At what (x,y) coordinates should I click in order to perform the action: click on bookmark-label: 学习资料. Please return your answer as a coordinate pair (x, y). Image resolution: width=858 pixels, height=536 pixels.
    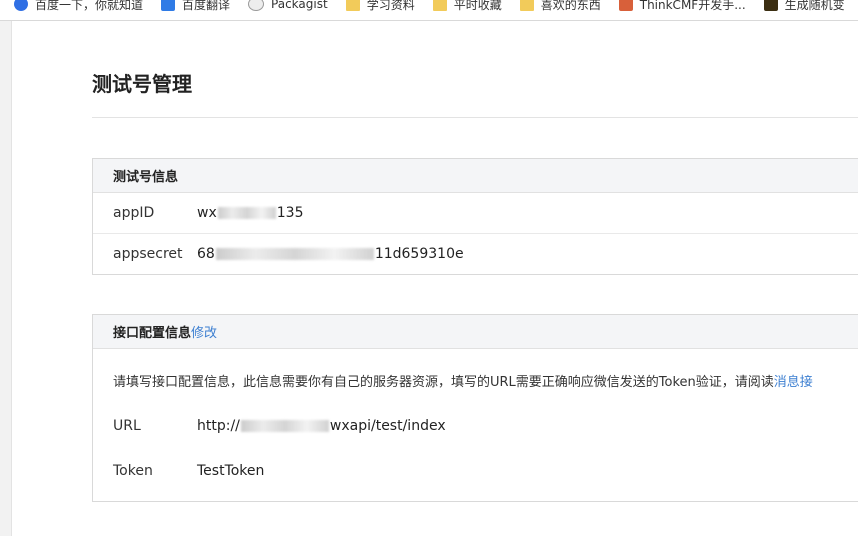
    Looking at the image, I should click on (390, 6).